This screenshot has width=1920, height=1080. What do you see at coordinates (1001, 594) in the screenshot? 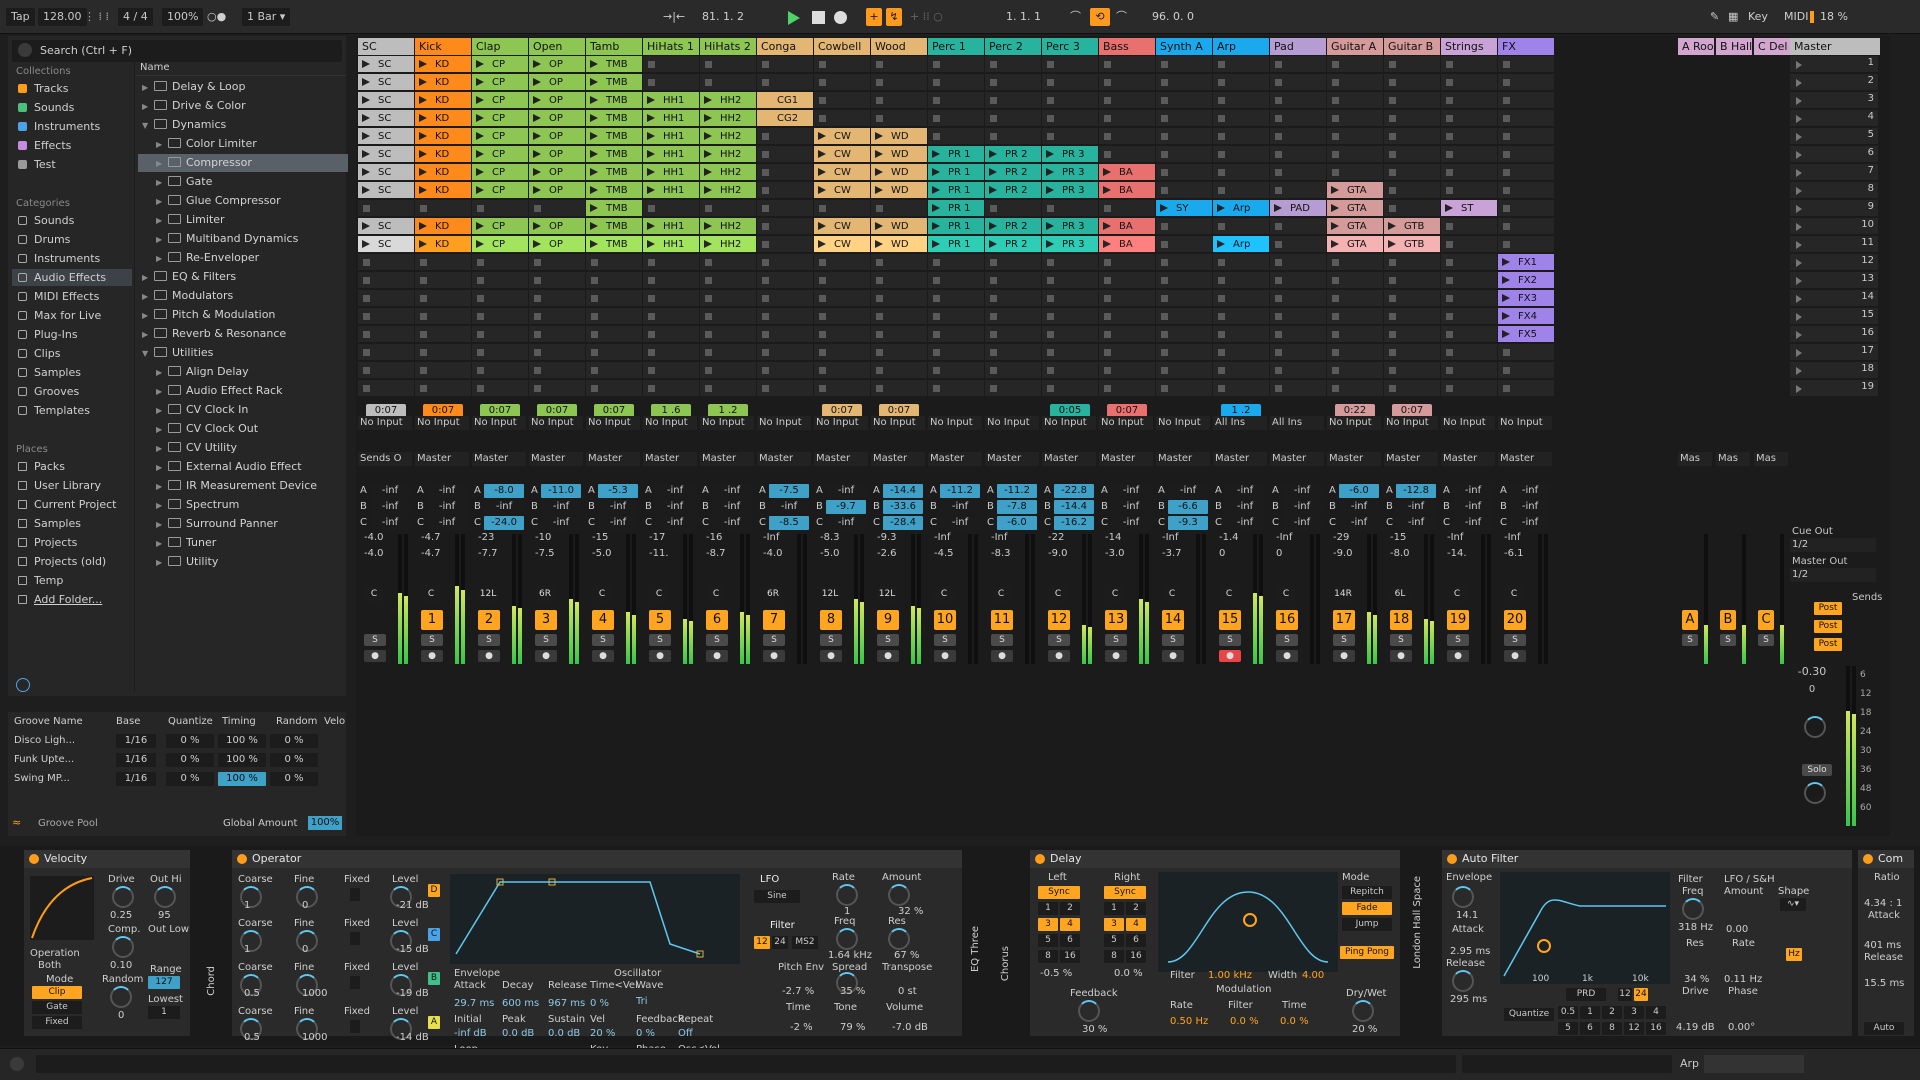
I see `pan-knob: C` at bounding box center [1001, 594].